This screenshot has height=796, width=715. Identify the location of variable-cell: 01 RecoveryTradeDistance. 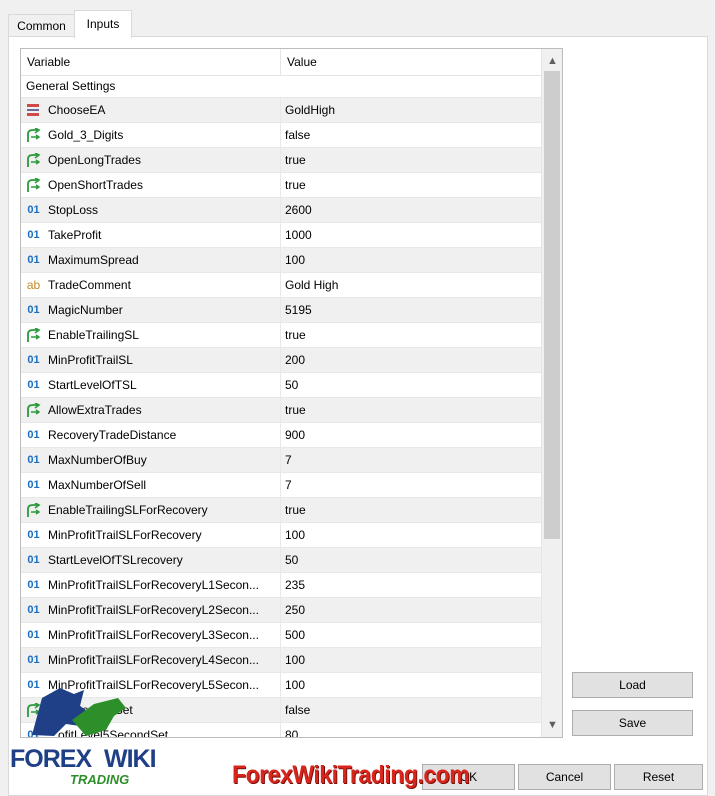
(151, 435).